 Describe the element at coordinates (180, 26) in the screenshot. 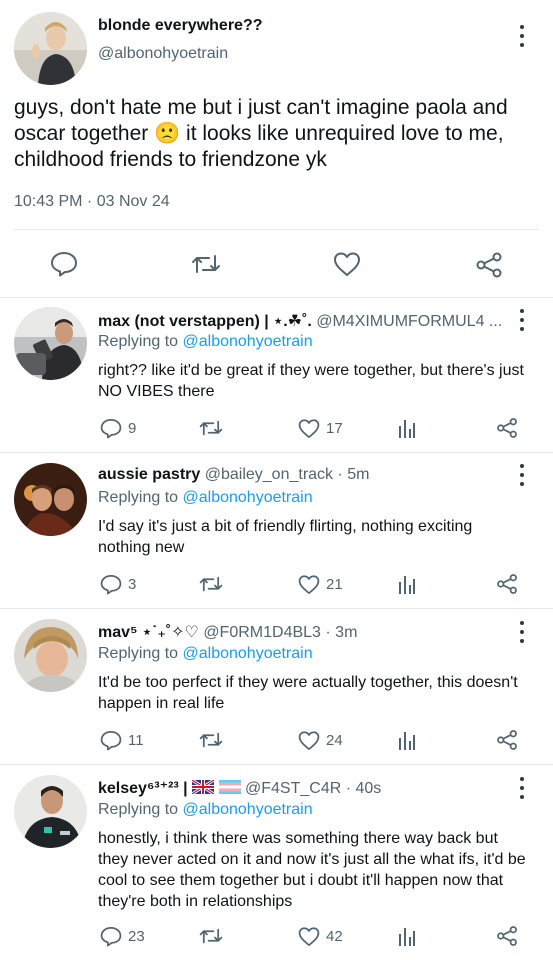

I see `display-name: blonde everywhere??` at that location.